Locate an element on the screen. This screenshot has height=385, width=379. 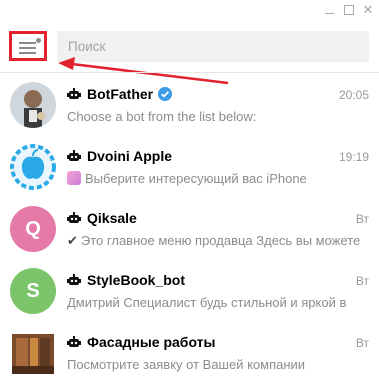
chat-preview-row: Выберите интересующий вас iPhone is located at coordinates (217, 178).